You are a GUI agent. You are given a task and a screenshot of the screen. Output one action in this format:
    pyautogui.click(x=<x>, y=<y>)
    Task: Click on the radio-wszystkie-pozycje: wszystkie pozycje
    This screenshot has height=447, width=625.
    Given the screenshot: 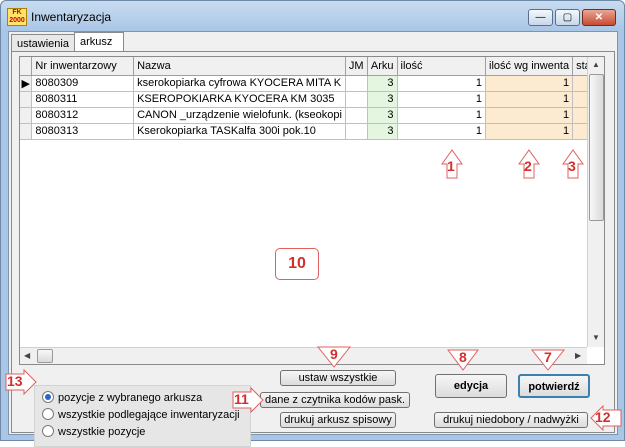 What is the action you would take?
    pyautogui.click(x=93, y=432)
    